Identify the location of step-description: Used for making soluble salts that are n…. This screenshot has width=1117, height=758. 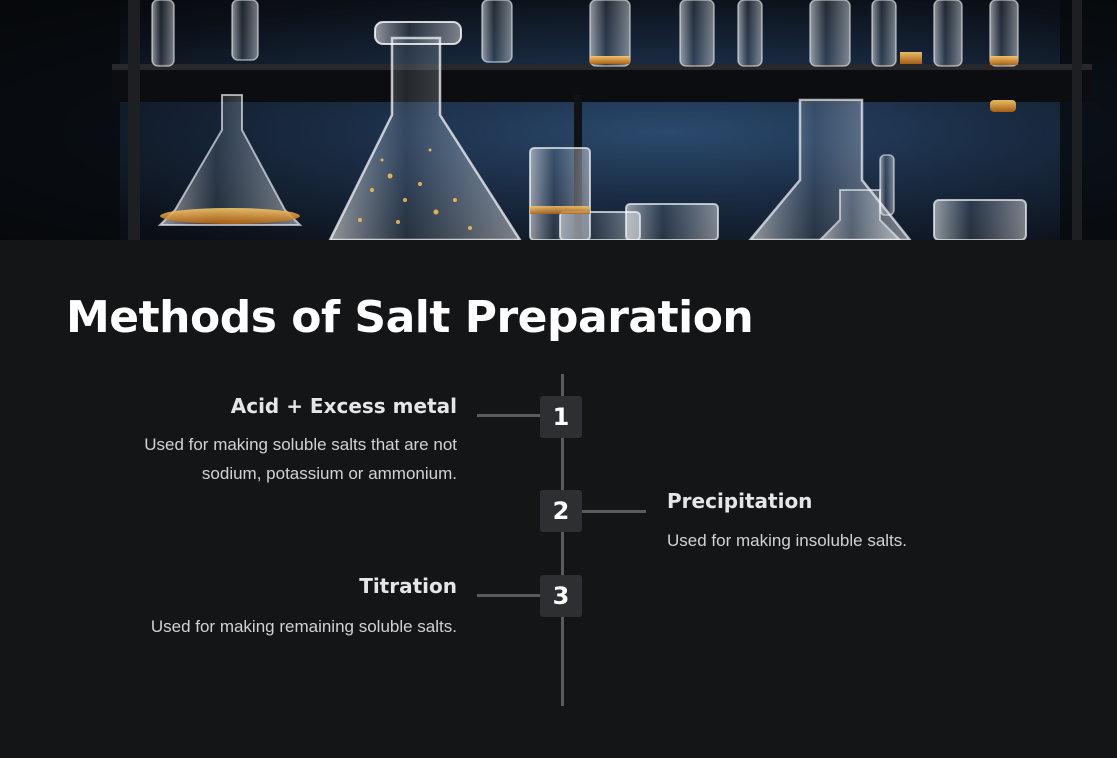
(300, 459).